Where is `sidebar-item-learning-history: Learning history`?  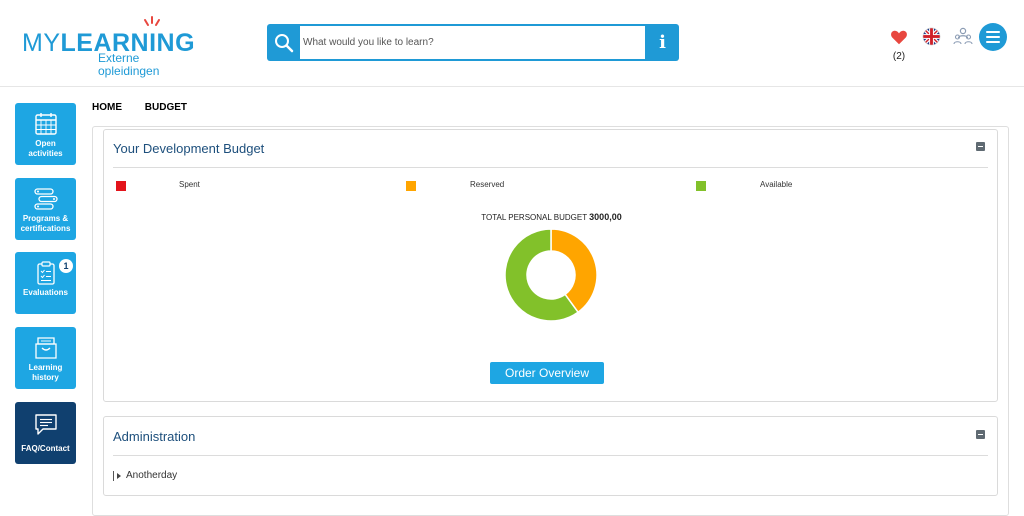
sidebar-item-learning-history: Learning history is located at coordinates (45, 358).